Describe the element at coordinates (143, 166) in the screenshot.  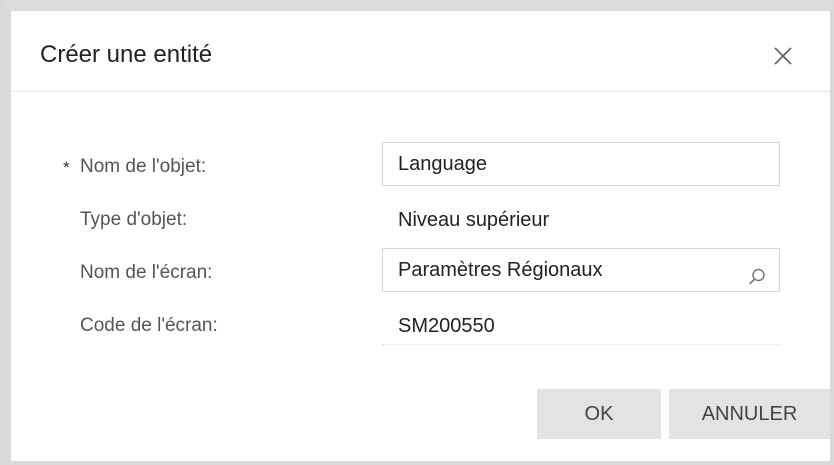
I see `object-name-label: Nom de l'objet:` at that location.